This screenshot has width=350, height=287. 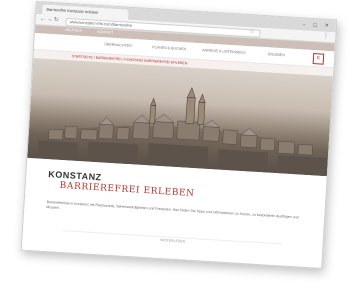 What do you see at coordinates (50, 19) in the screenshot?
I see `back-forward-icon: ←→↻` at bounding box center [50, 19].